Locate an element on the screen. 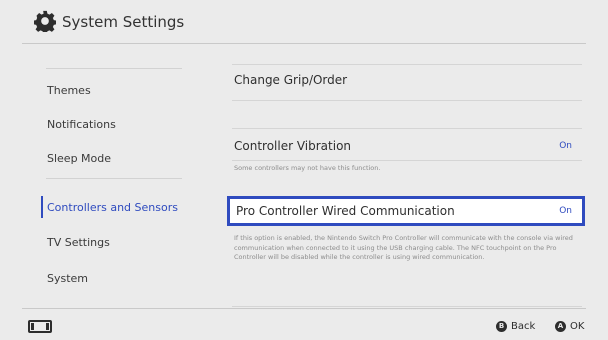 The width and height of the screenshot is (608, 340). page-title: System Settings is located at coordinates (123, 22).